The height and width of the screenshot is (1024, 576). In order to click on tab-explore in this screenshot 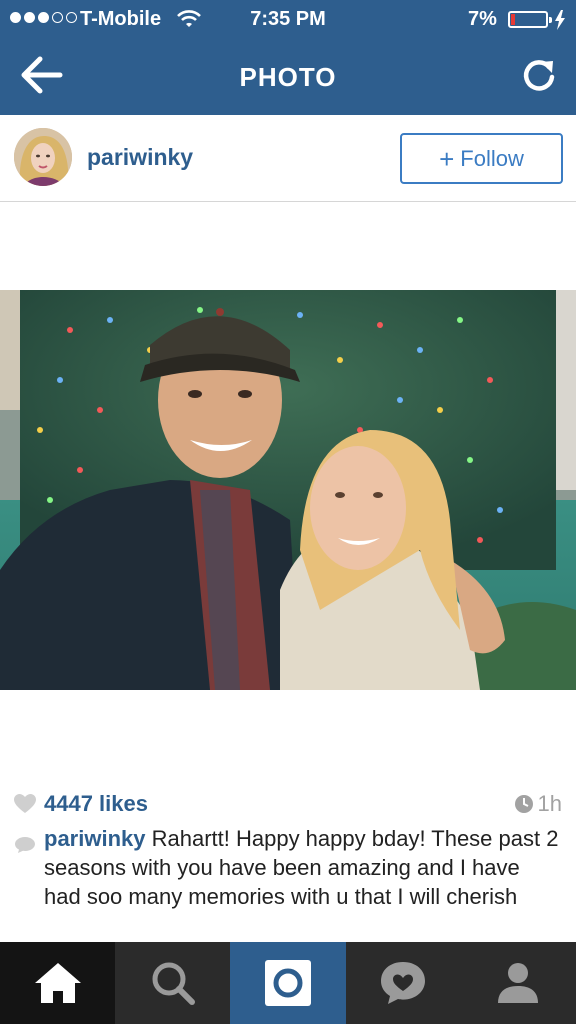, I will do `click(172, 983)`.